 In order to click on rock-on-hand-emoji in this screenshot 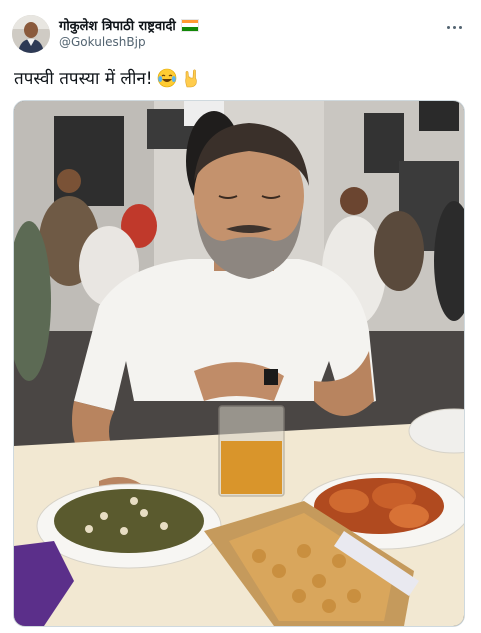, I will do `click(190, 77)`.